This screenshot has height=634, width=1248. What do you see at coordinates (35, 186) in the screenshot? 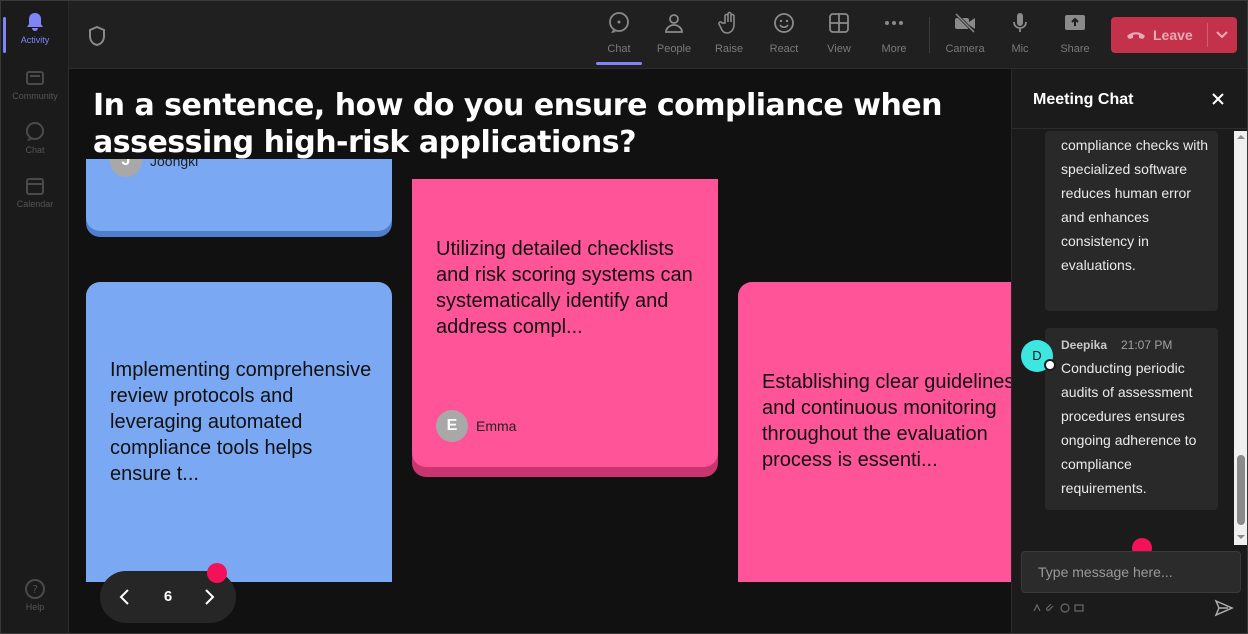
I see `calendar-icon` at bounding box center [35, 186].